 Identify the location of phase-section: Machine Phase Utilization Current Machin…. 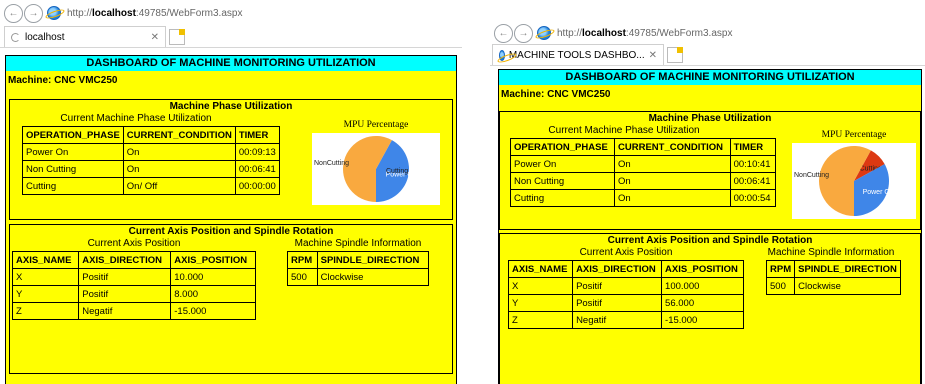
(710, 170).